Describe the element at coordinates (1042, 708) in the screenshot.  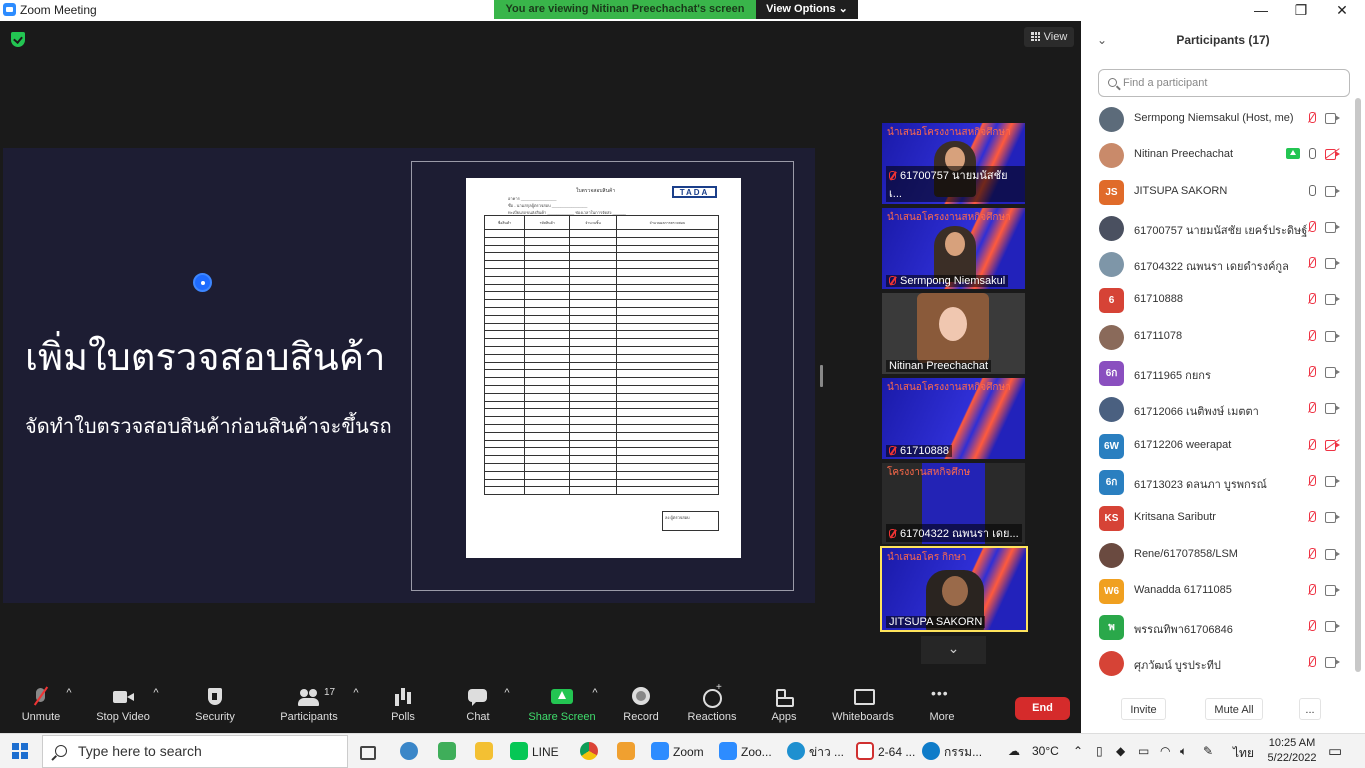
I see `end-meeting-button: End` at that location.